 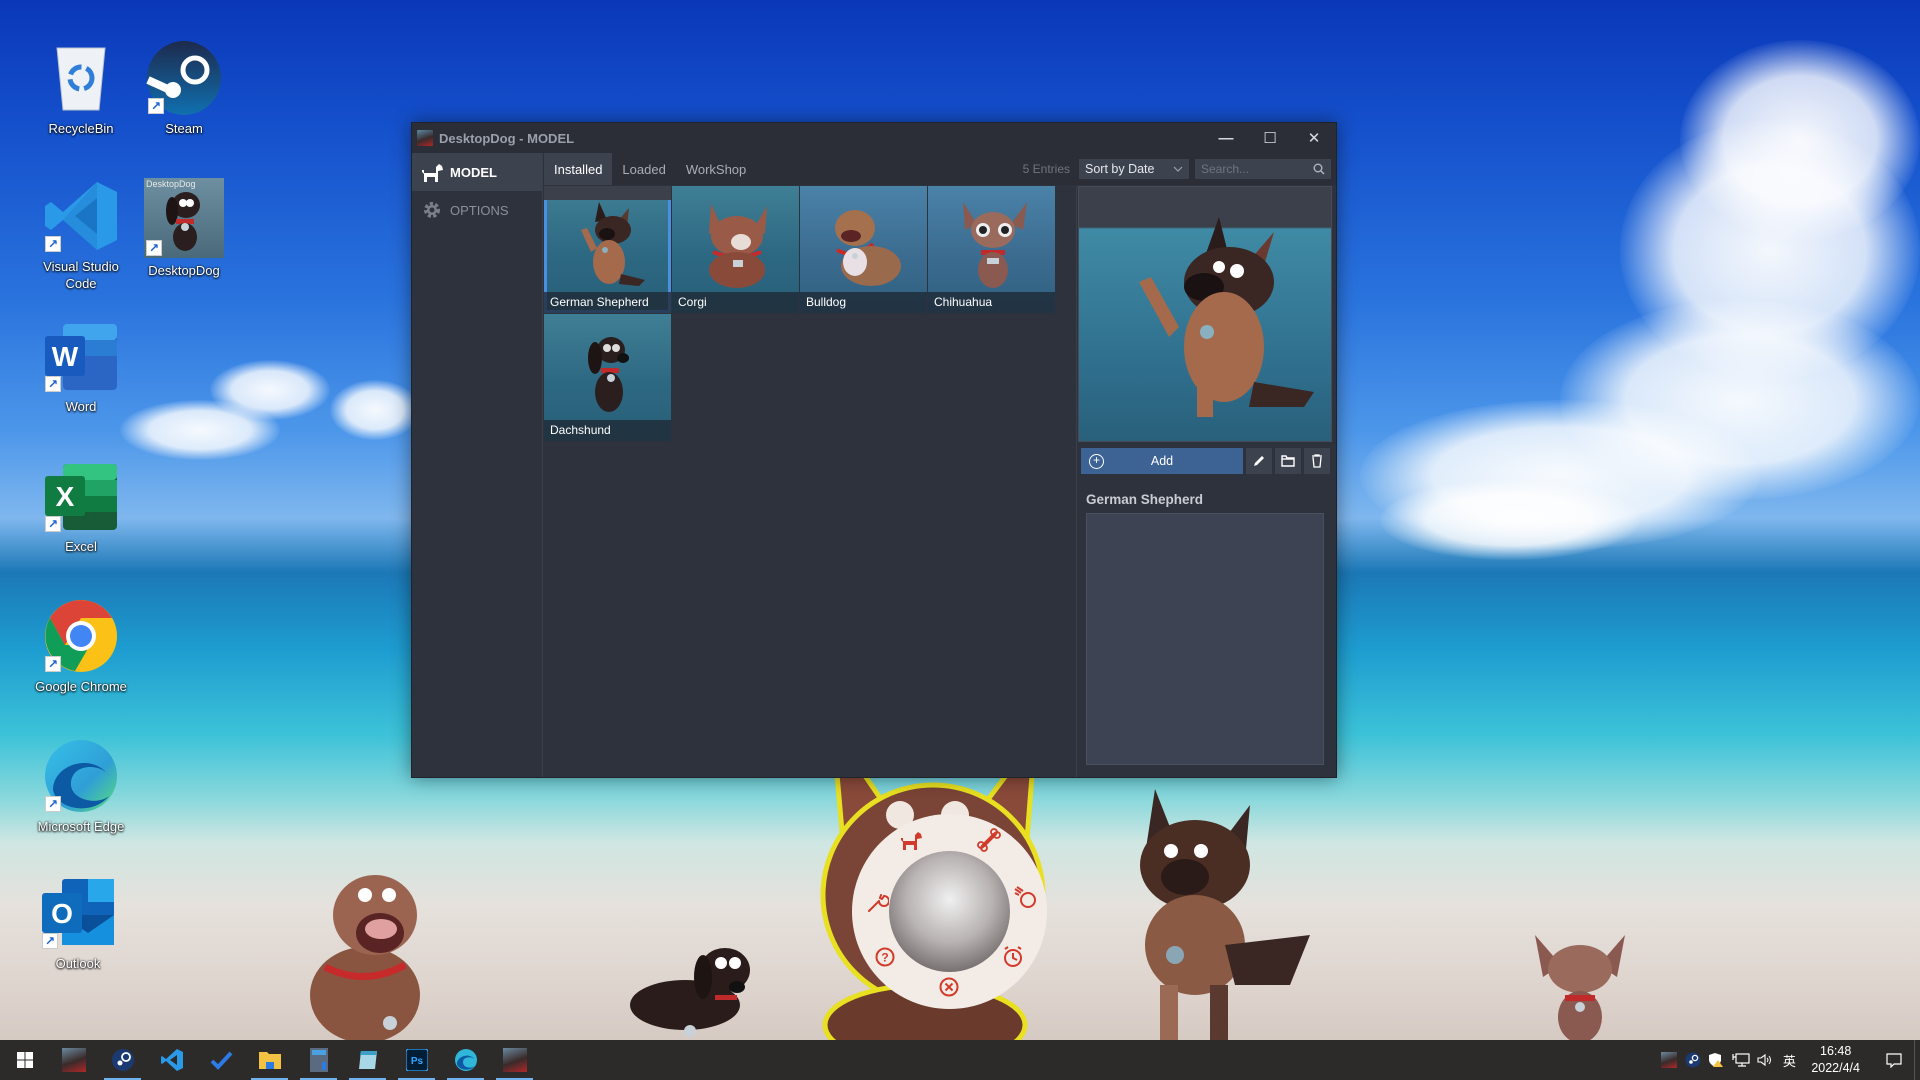 I want to click on close-icon, so click(x=949, y=987).